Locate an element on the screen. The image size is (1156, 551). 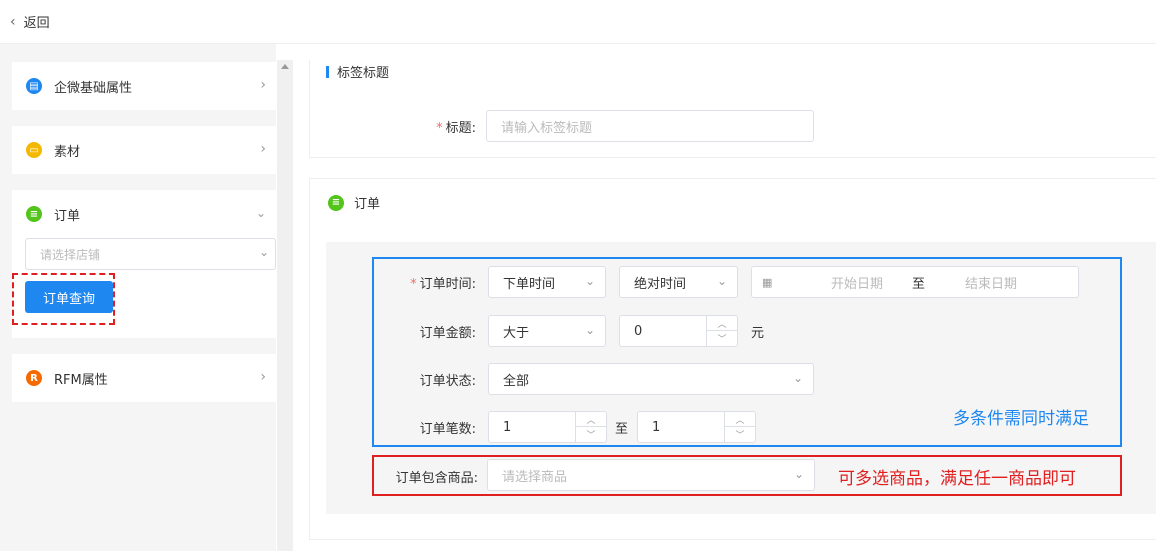
section-bar is located at coordinates (327, 71).